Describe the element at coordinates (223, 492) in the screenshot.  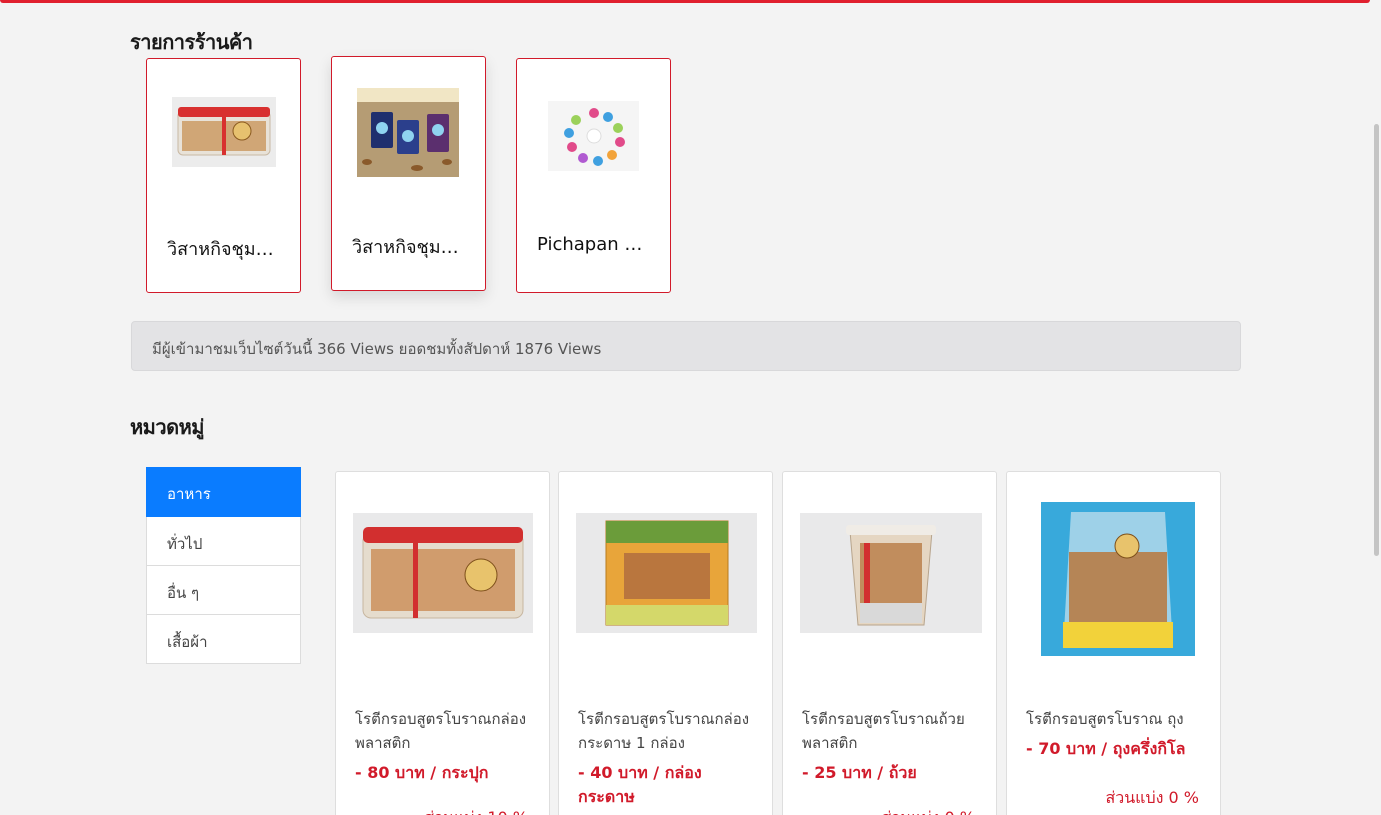
I see `category-item-food: อาหาร` at that location.